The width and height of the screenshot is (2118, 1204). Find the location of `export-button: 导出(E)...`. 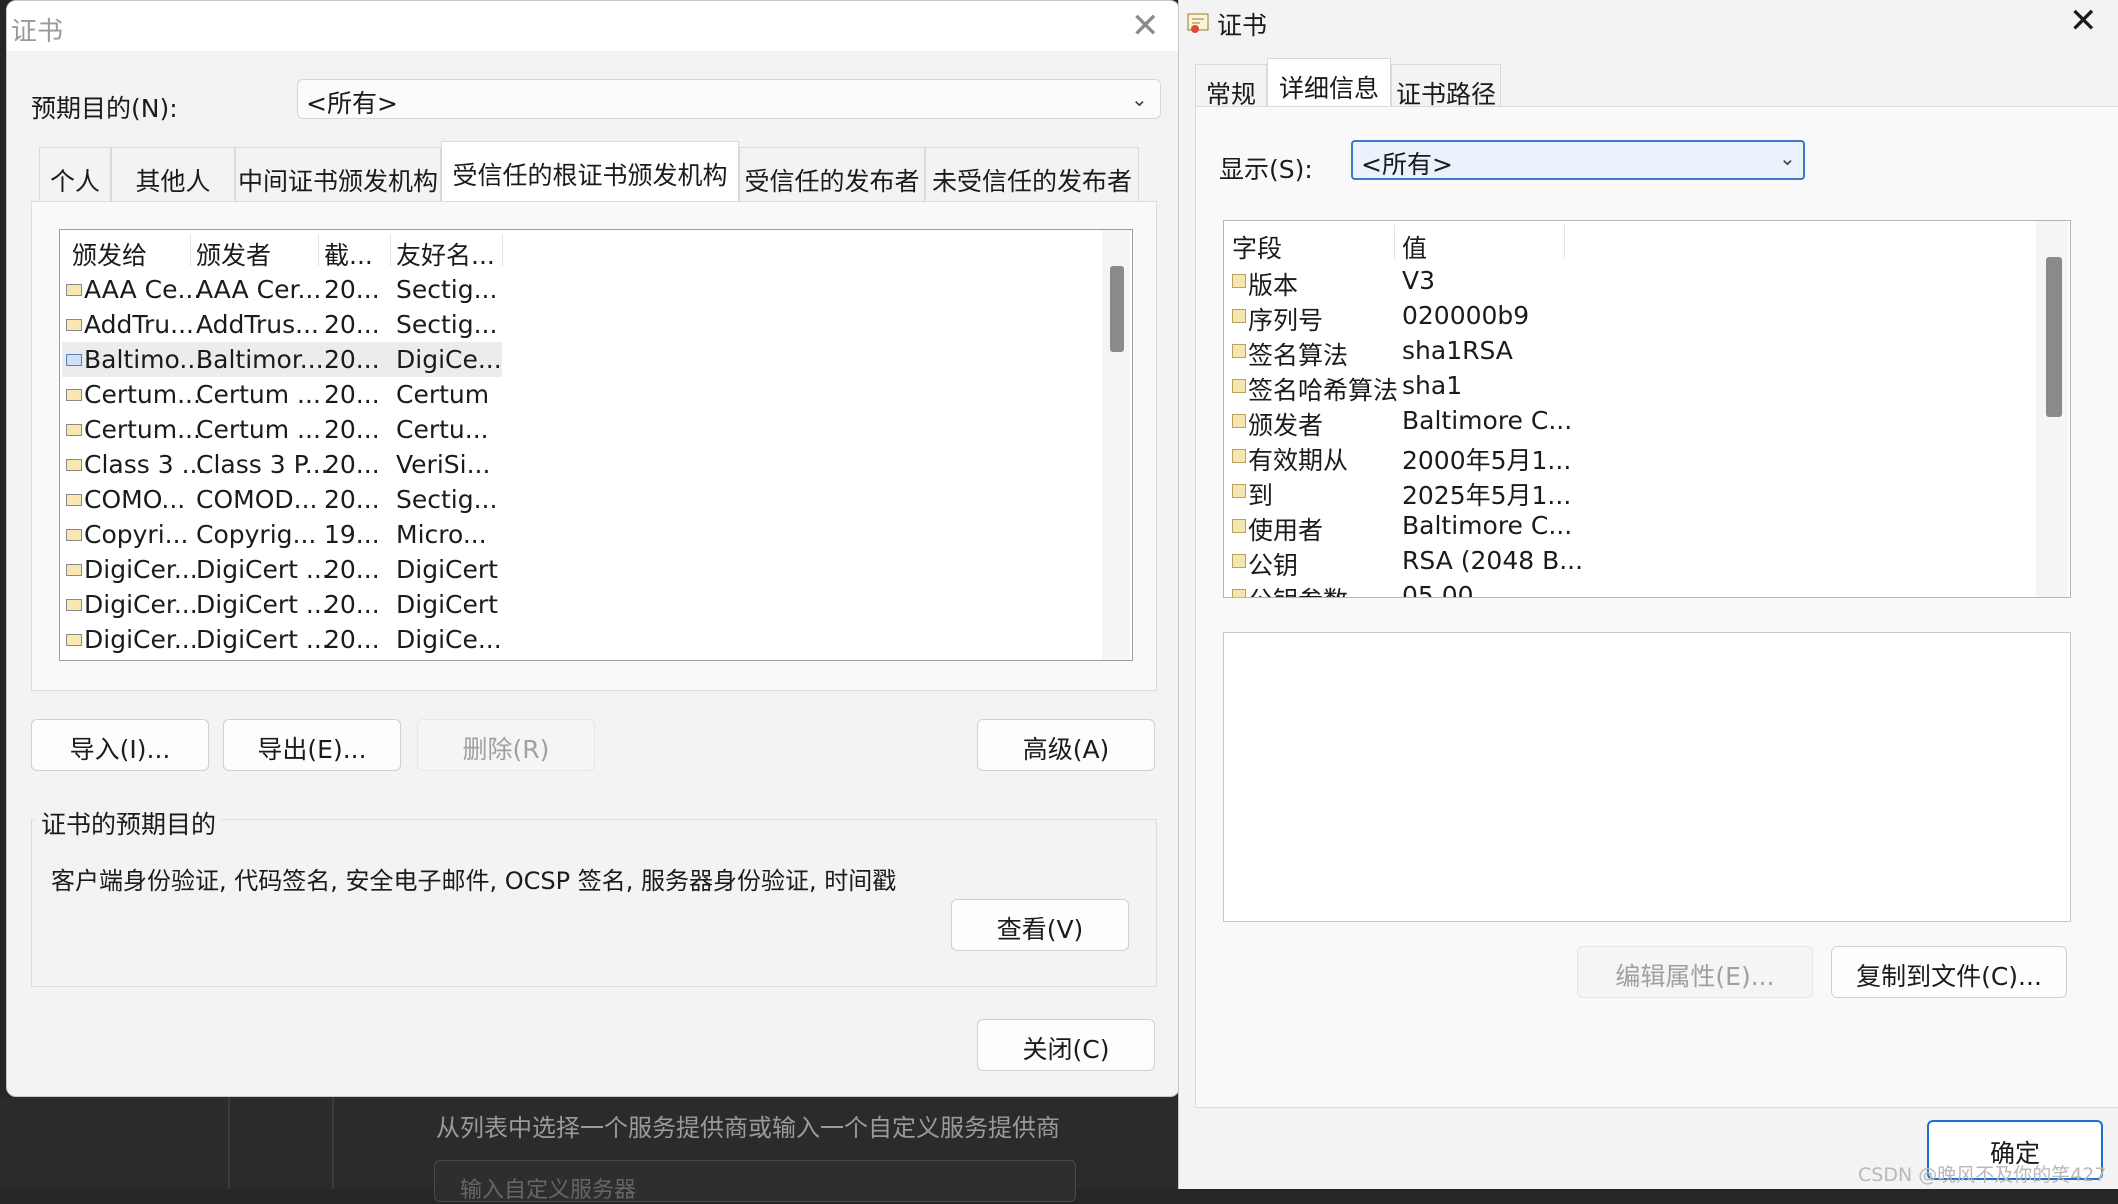

export-button: 导出(E)... is located at coordinates (312, 745).